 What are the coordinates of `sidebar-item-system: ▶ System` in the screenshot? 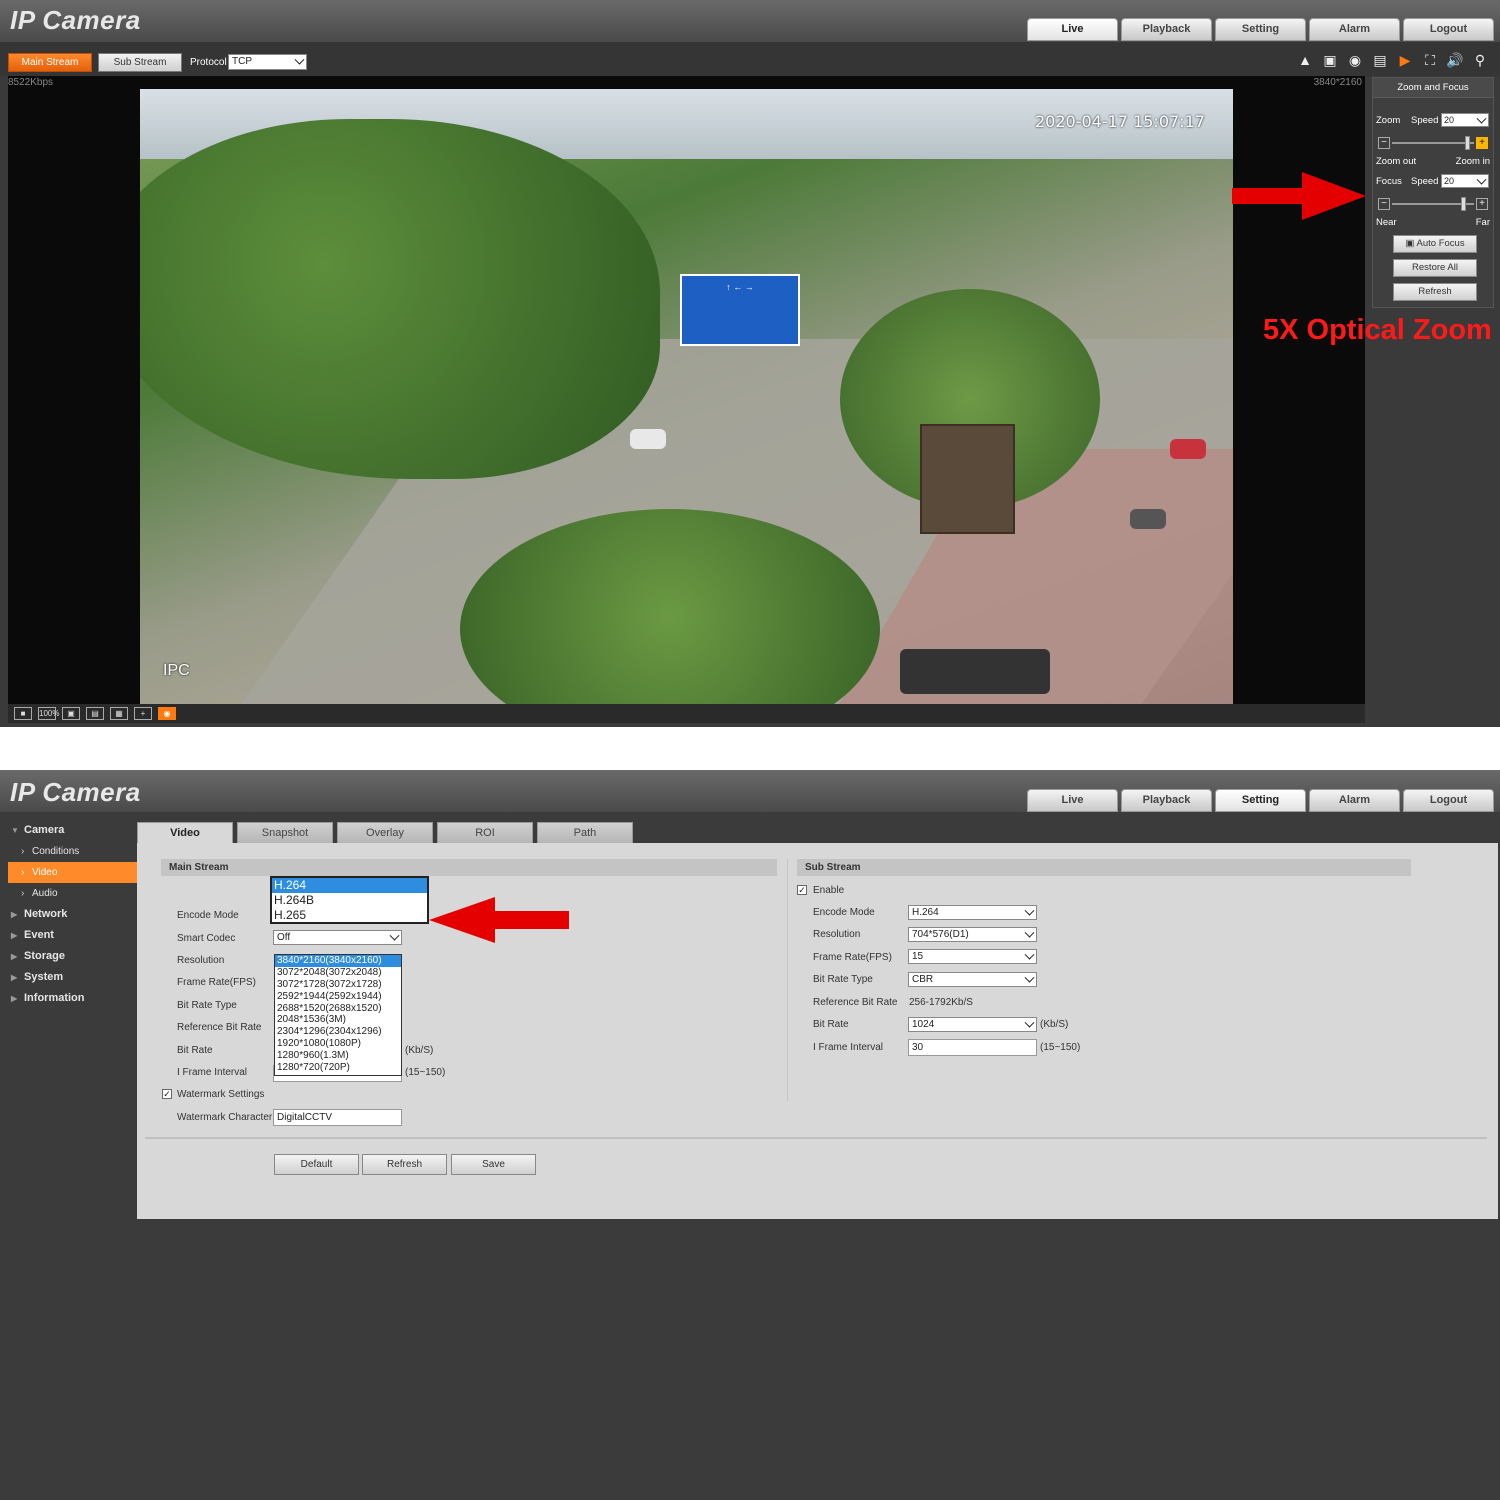 It's located at (68, 977).